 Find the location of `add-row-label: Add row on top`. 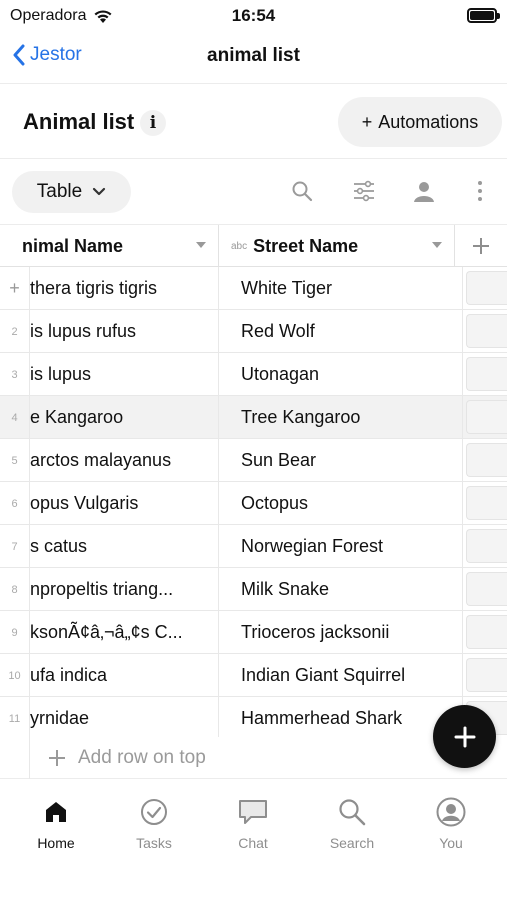

add-row-label: Add row on top is located at coordinates (142, 757).